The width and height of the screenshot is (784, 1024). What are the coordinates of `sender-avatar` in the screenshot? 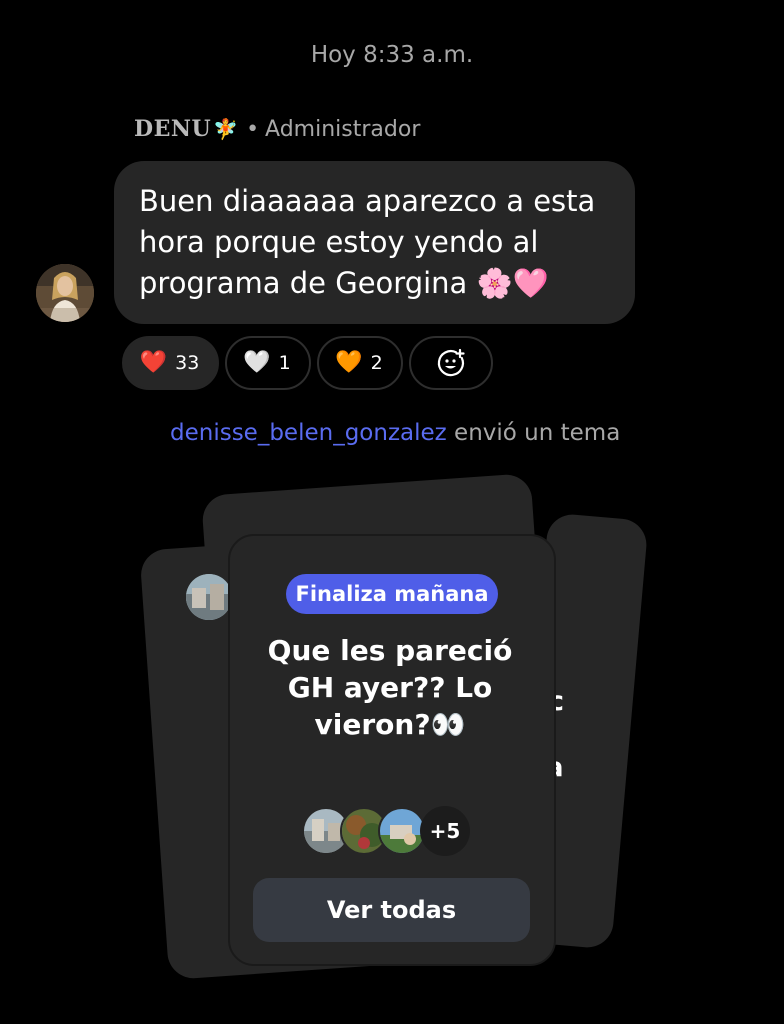 It's located at (65, 293).